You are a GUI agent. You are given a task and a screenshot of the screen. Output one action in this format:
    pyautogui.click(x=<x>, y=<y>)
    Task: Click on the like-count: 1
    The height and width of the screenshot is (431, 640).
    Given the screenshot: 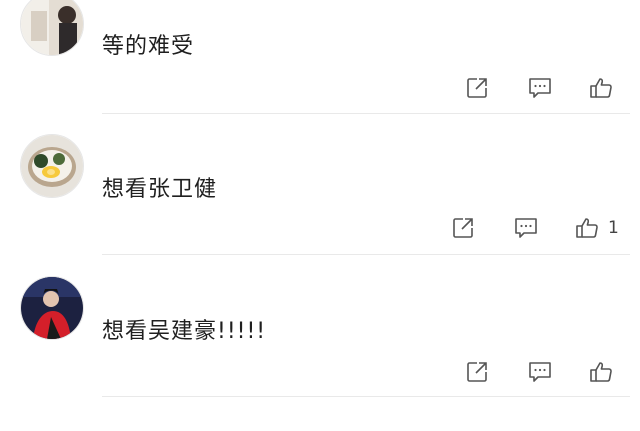 What is the action you would take?
    pyautogui.click(x=613, y=228)
    